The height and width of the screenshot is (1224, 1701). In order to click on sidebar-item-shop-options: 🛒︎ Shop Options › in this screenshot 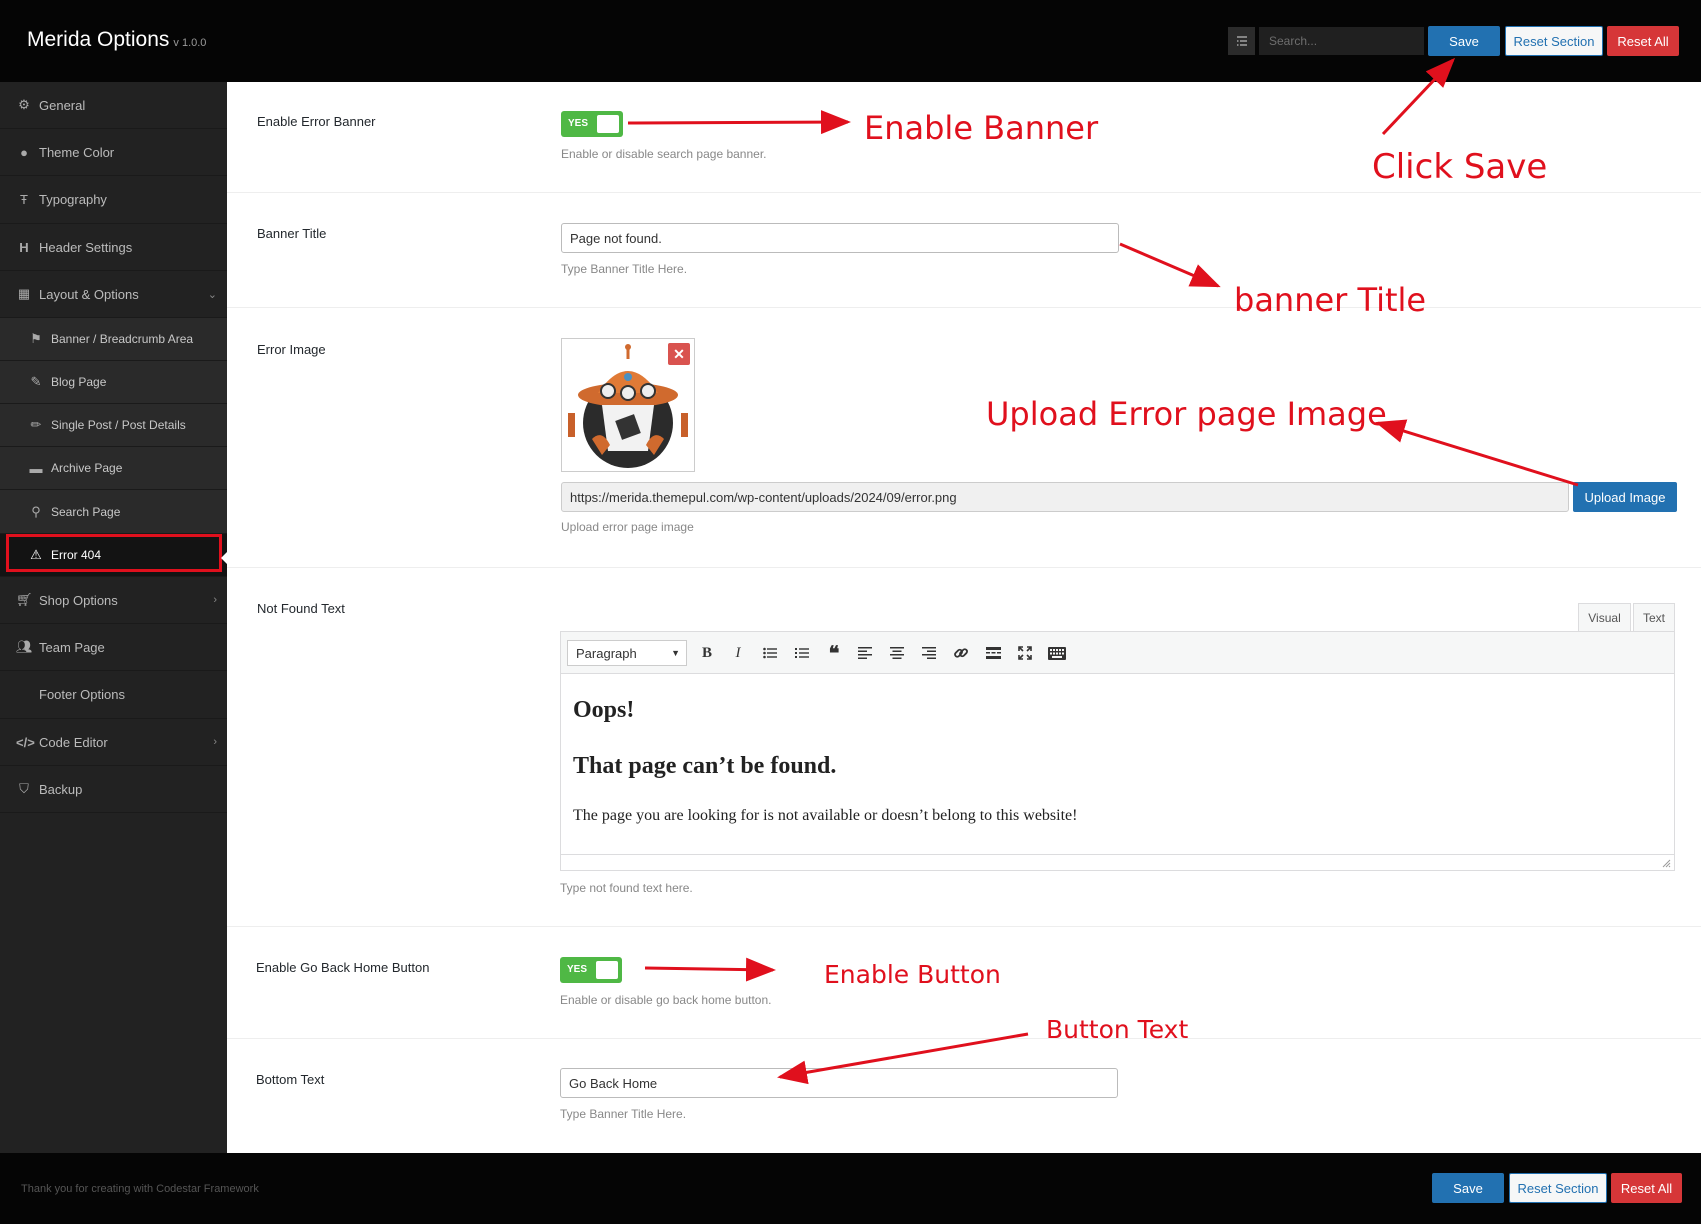, I will do `click(113, 600)`.